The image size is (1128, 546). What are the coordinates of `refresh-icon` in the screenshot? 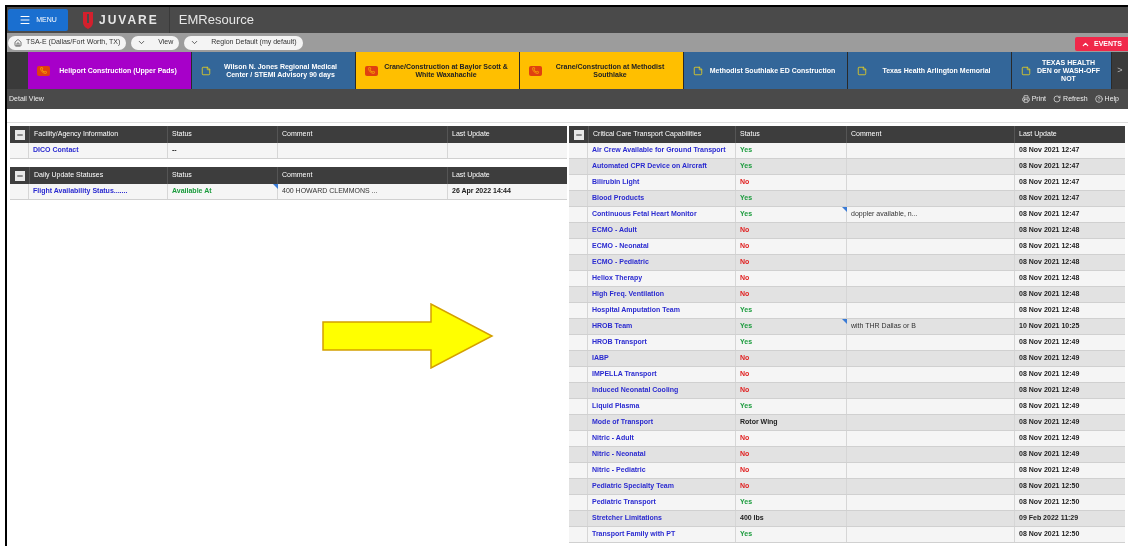 It's located at (1057, 99).